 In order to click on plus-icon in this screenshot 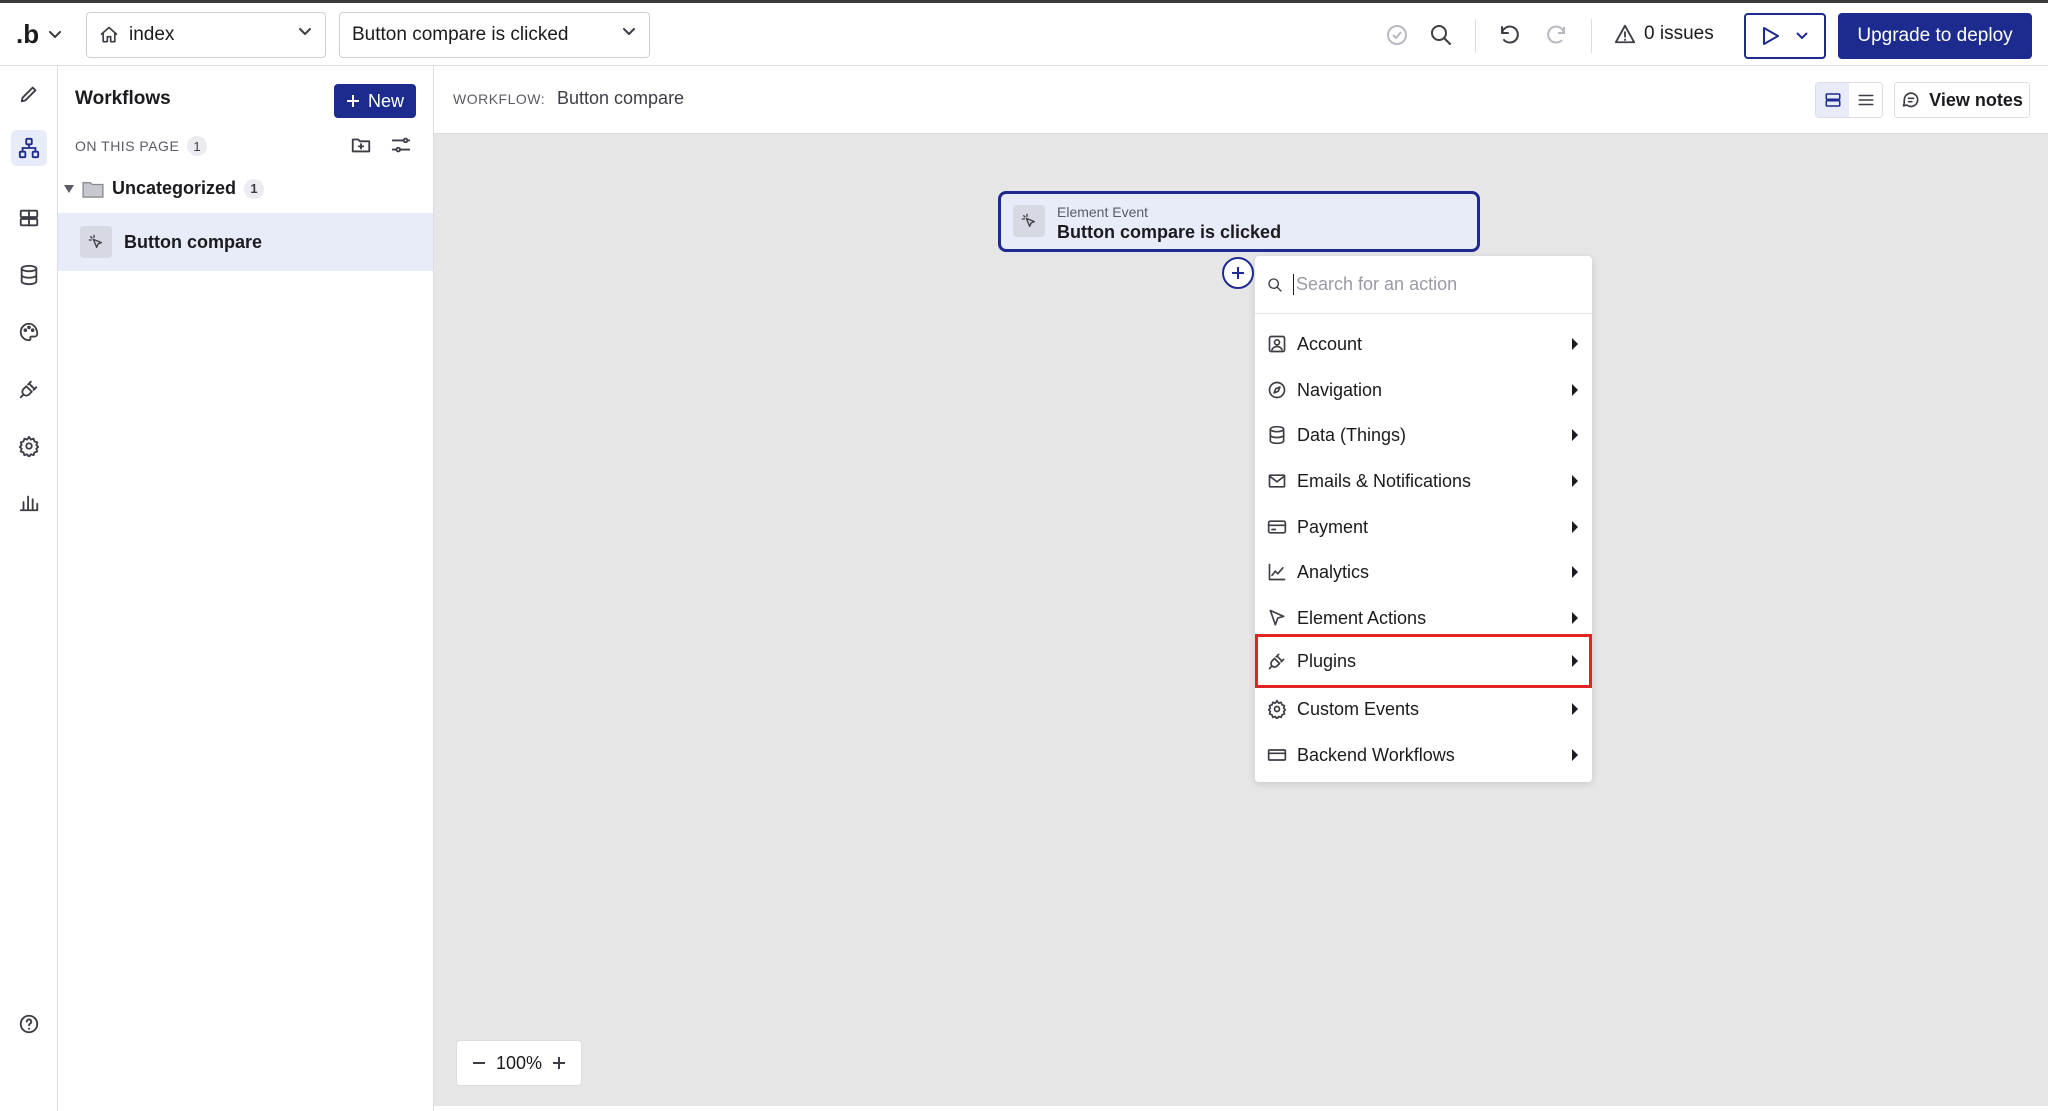, I will do `click(352, 101)`.